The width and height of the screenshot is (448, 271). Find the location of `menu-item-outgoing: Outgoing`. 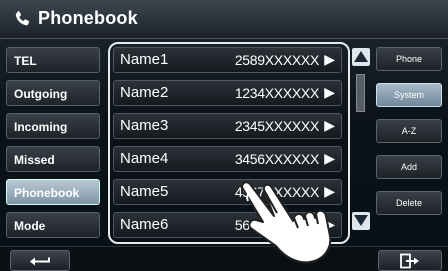

menu-item-outgoing: Outgoing is located at coordinates (53, 93).